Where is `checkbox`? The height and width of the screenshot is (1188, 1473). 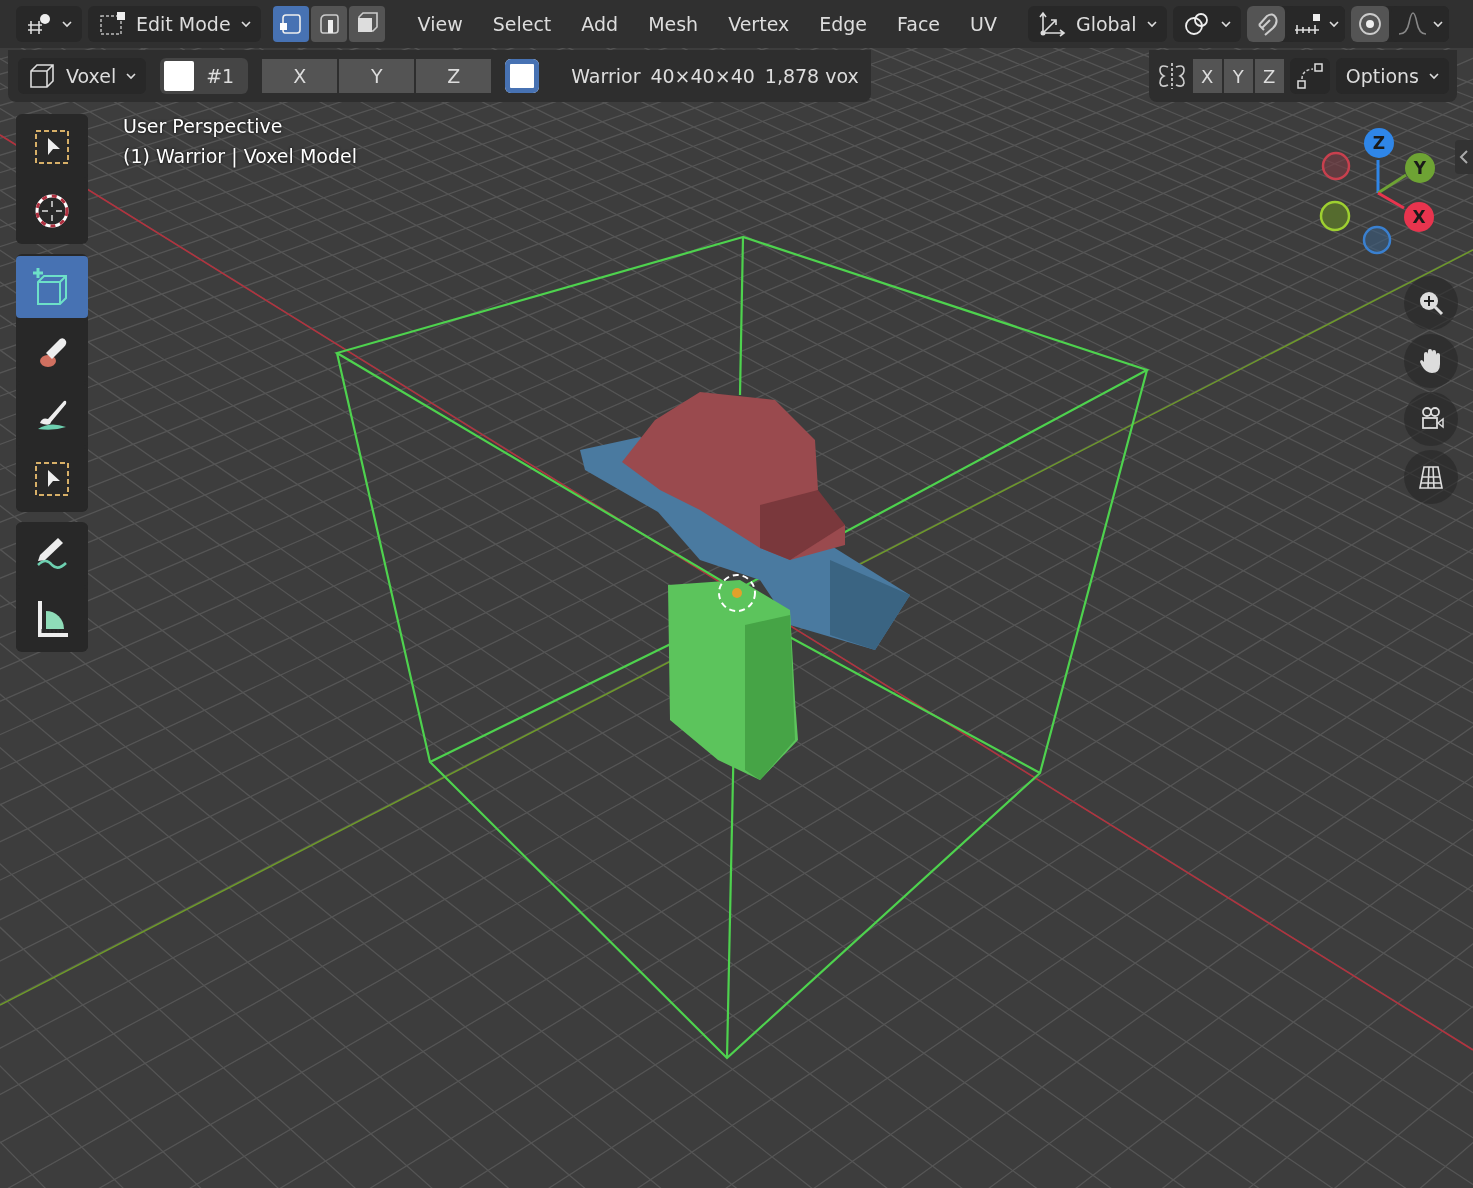 checkbox is located at coordinates (522, 76).